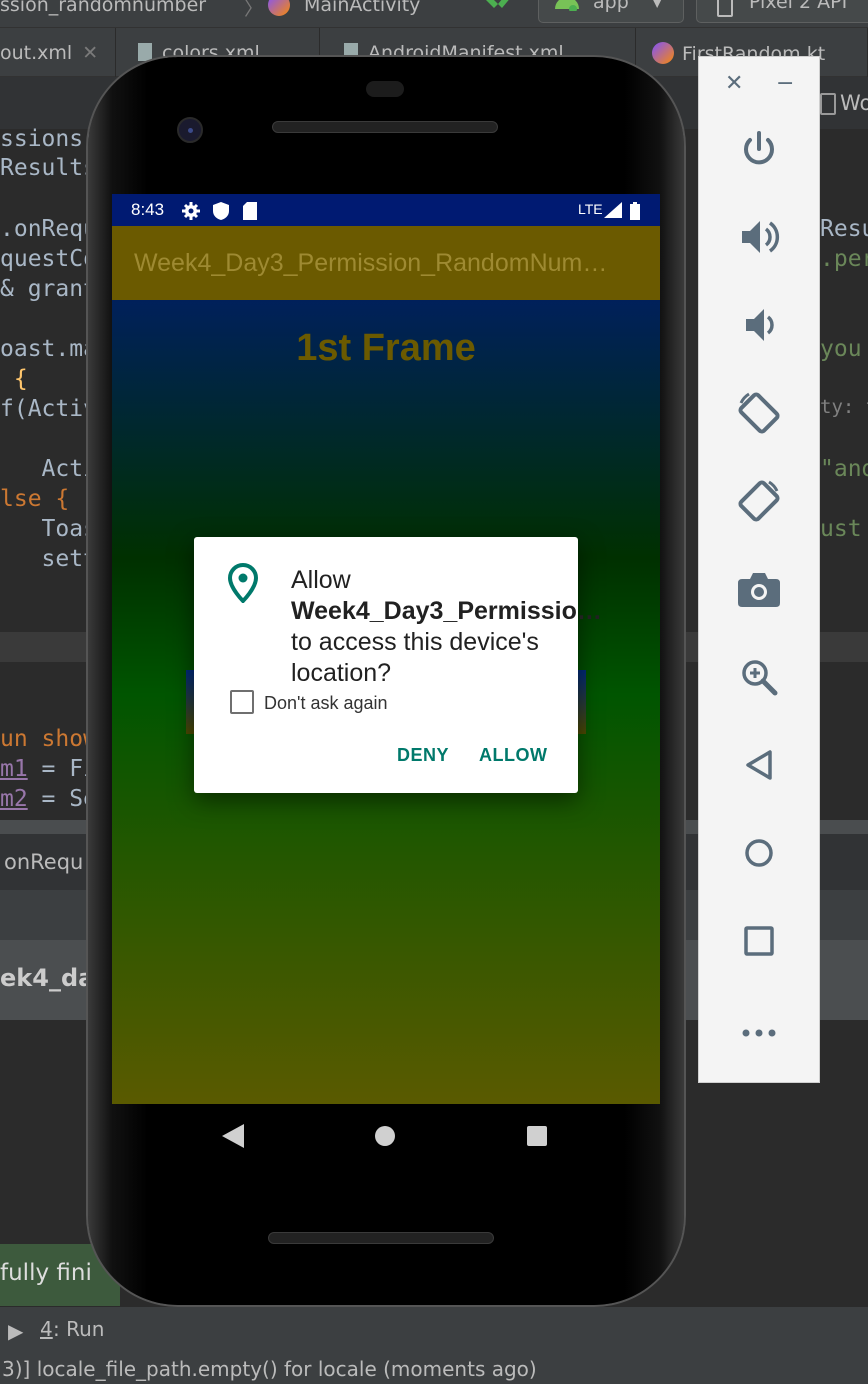 The height and width of the screenshot is (1384, 868). I want to click on device-icon, so click(725, 8).